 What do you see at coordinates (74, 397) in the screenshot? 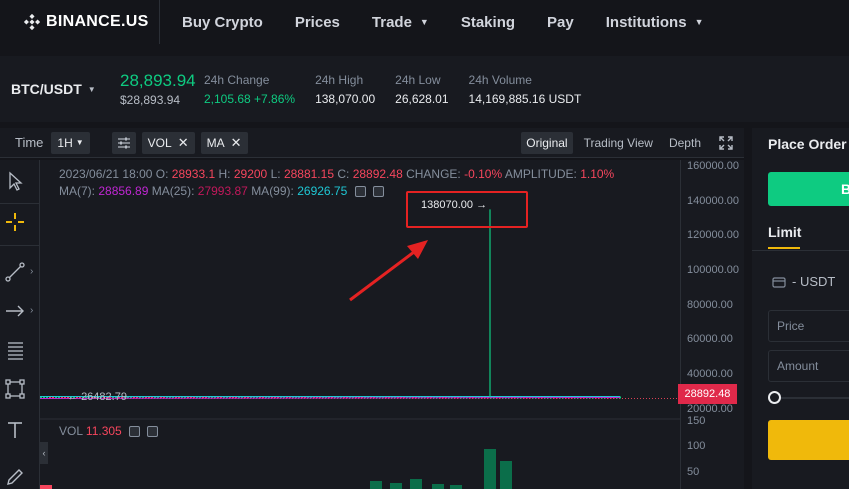
I see `arrow-left-icon: ←` at bounding box center [74, 397].